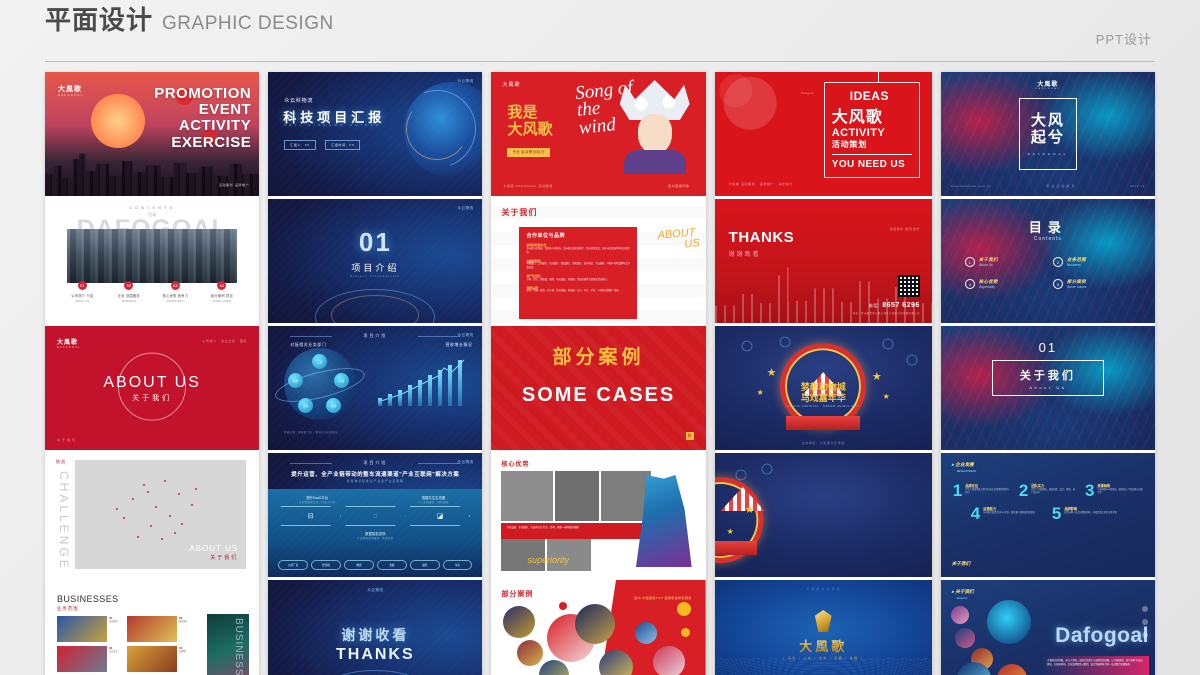  Describe the element at coordinates (222, 292) in the screenshot. I see `contents-item: 04 部分案例 项目 SOME CASES` at that location.